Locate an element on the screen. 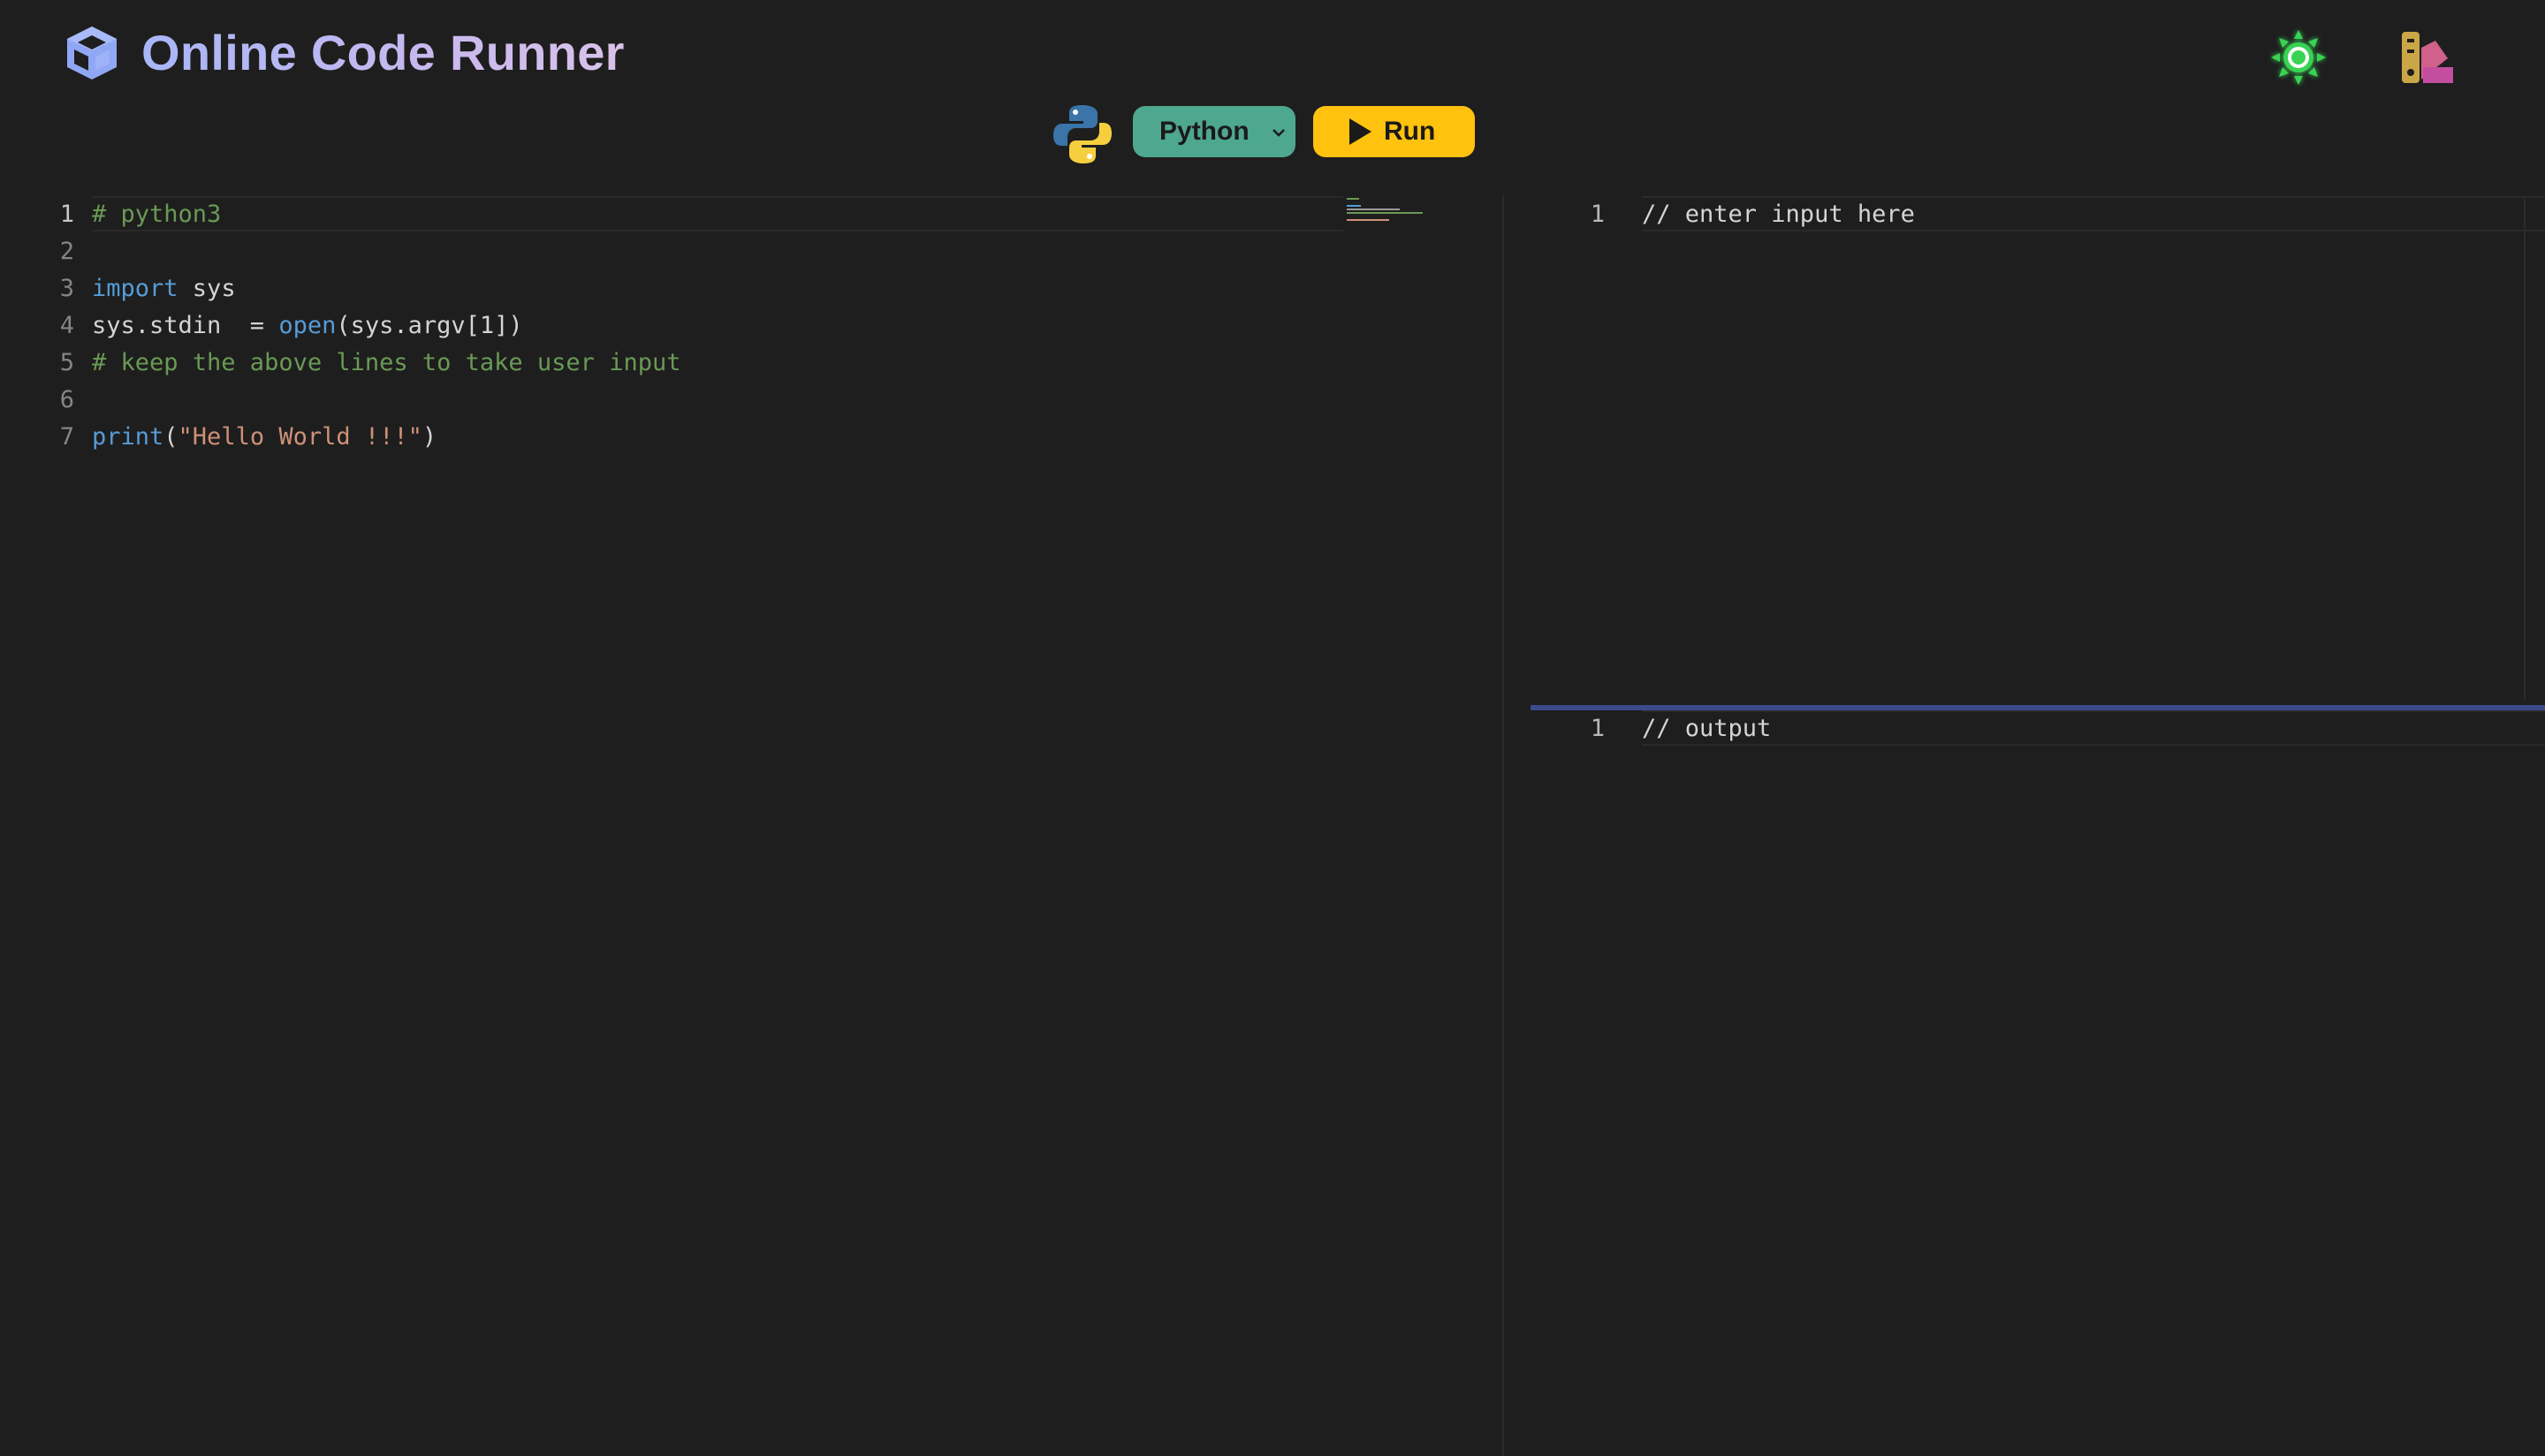 The width and height of the screenshot is (2545, 1456). minimap is located at coordinates (1387, 214).